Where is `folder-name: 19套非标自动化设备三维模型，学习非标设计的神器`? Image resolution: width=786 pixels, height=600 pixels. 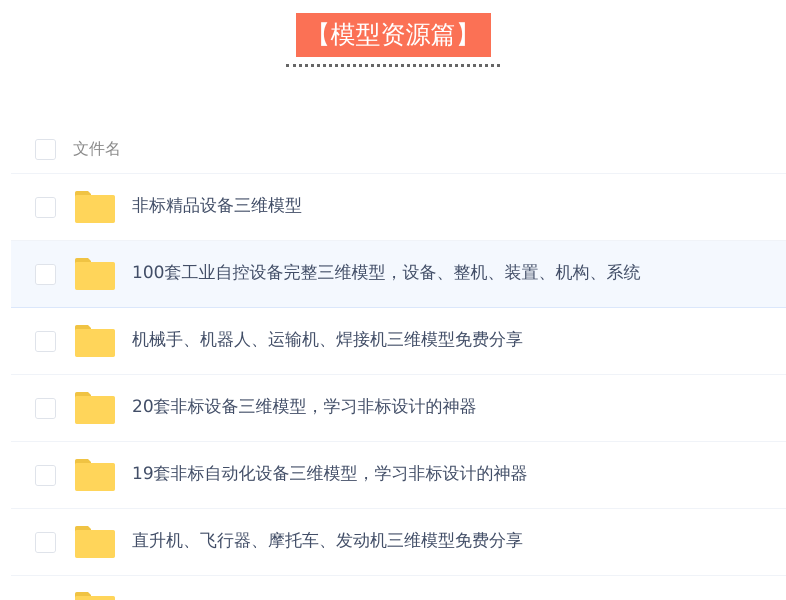 folder-name: 19套非标自动化设备三维模型，学习非标设计的神器 is located at coordinates (330, 475).